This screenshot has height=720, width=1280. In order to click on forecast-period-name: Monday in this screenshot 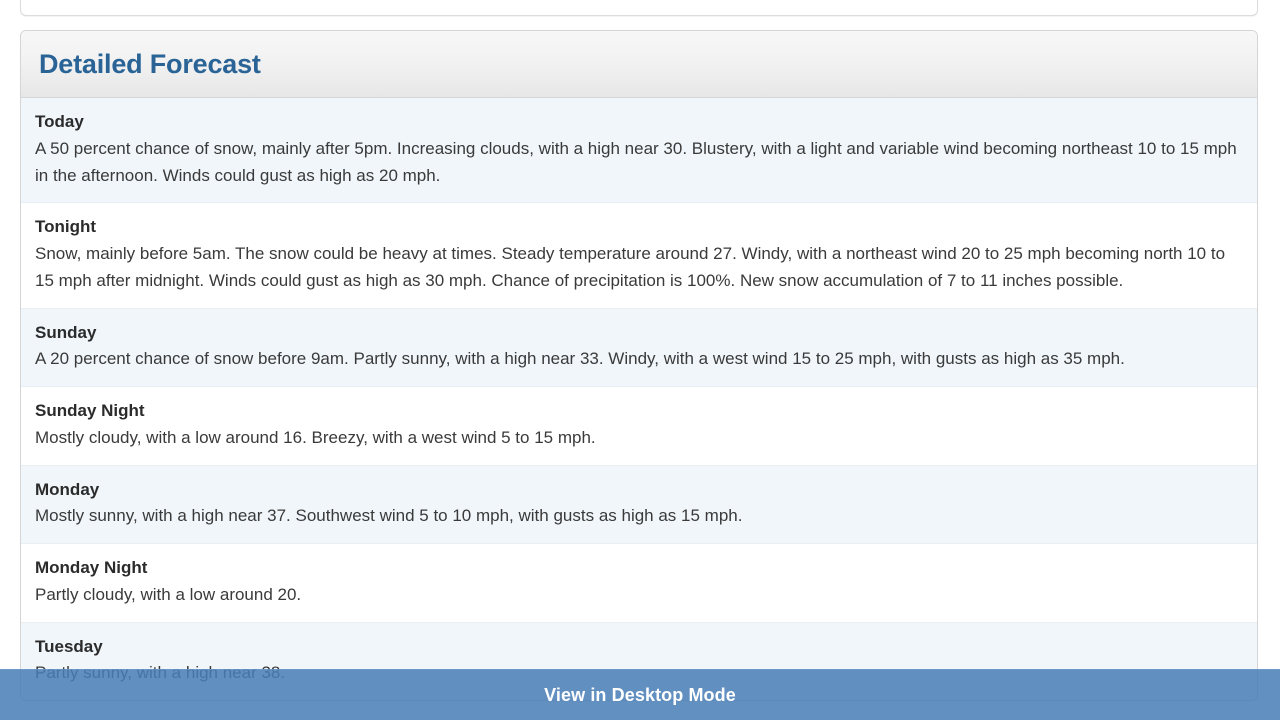, I will do `click(67, 489)`.